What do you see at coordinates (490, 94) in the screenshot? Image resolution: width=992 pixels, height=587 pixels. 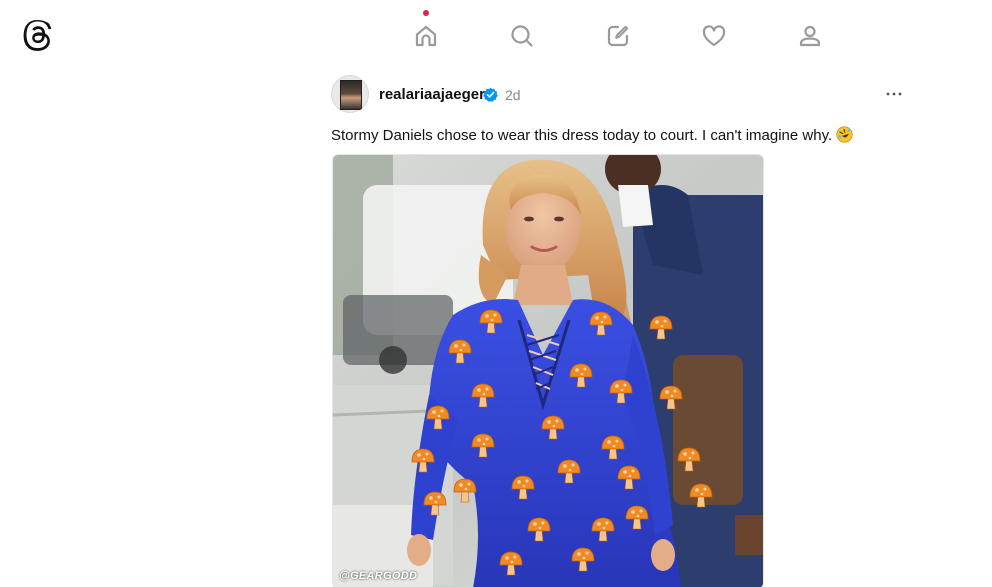 I see `verified-badge-icon` at bounding box center [490, 94].